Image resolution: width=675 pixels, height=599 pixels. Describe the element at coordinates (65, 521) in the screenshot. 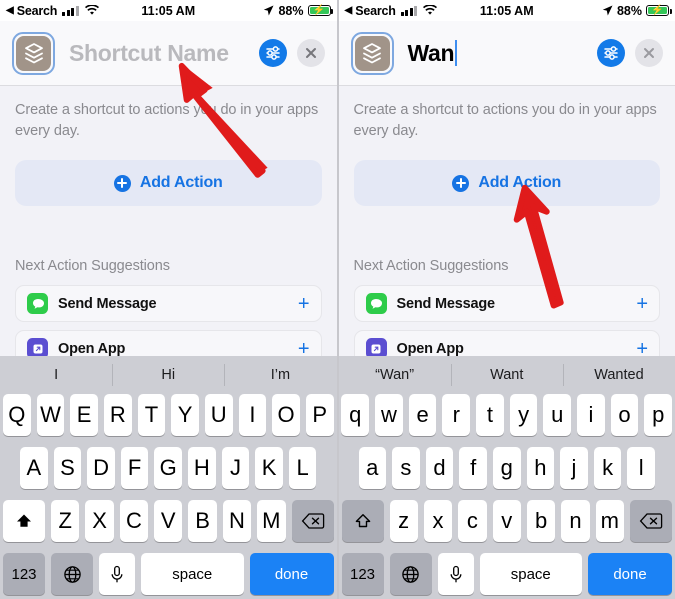

I see `key: Z` at that location.